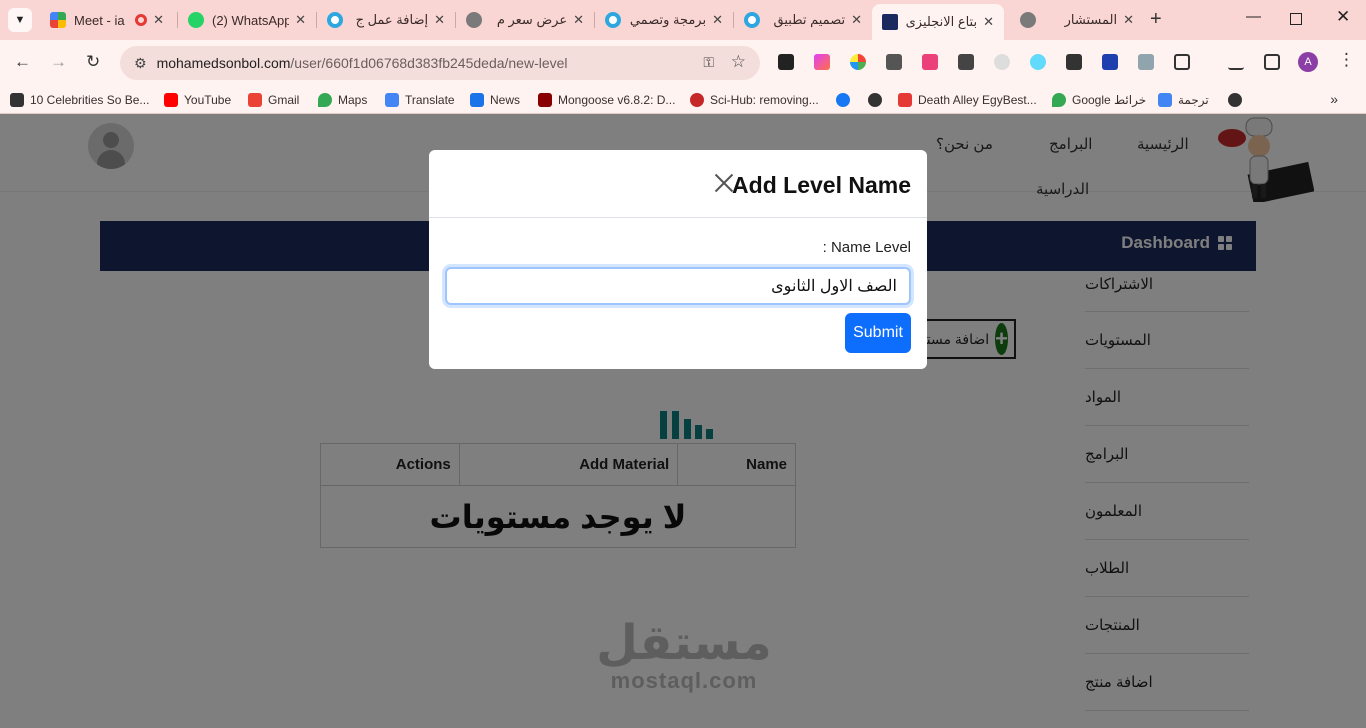  Describe the element at coordinates (1236, 62) in the screenshot. I see `downloads-icon` at that location.